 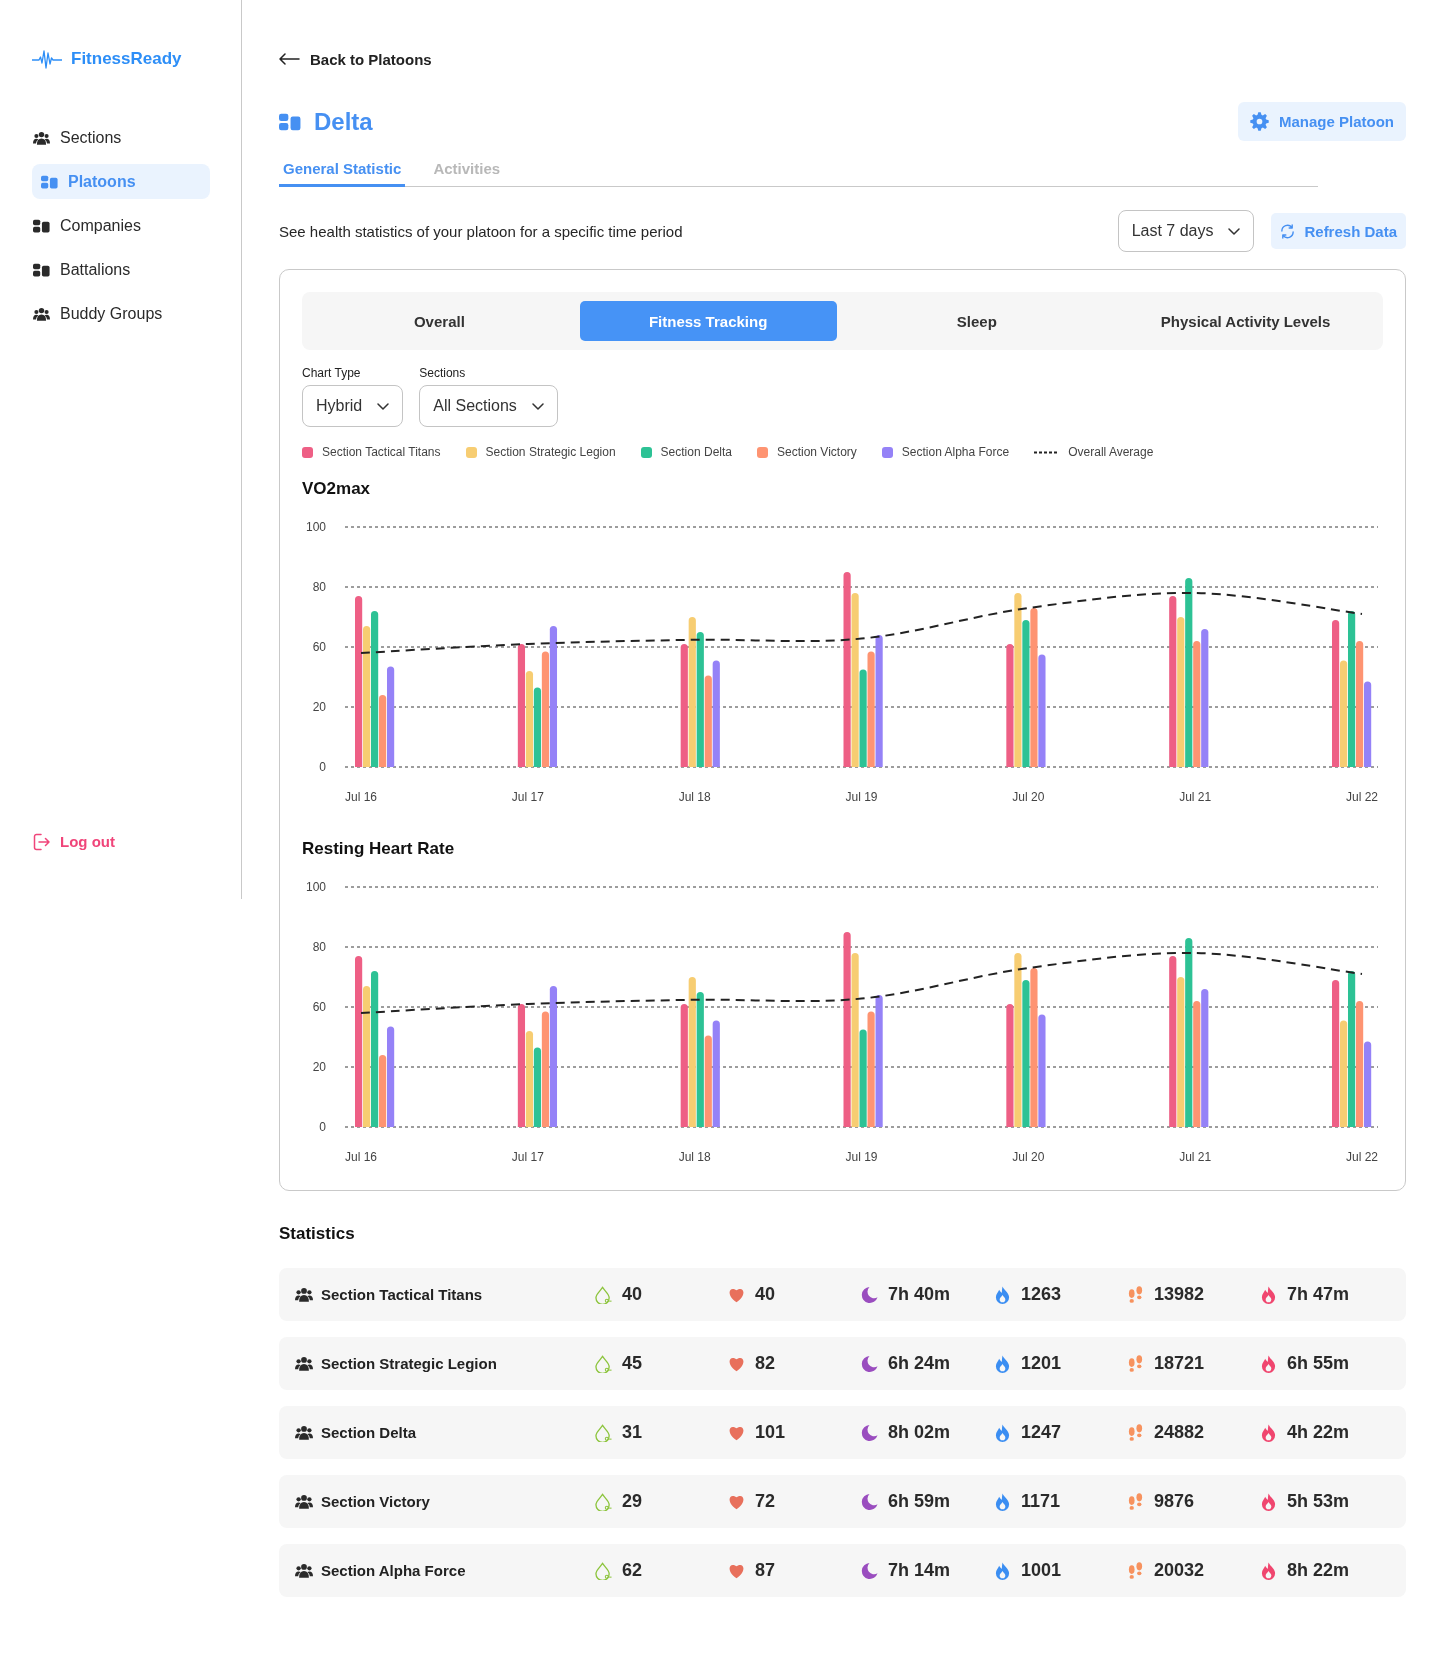 What do you see at coordinates (1041, 1570) in the screenshot?
I see `metric-value: 1001` at bounding box center [1041, 1570].